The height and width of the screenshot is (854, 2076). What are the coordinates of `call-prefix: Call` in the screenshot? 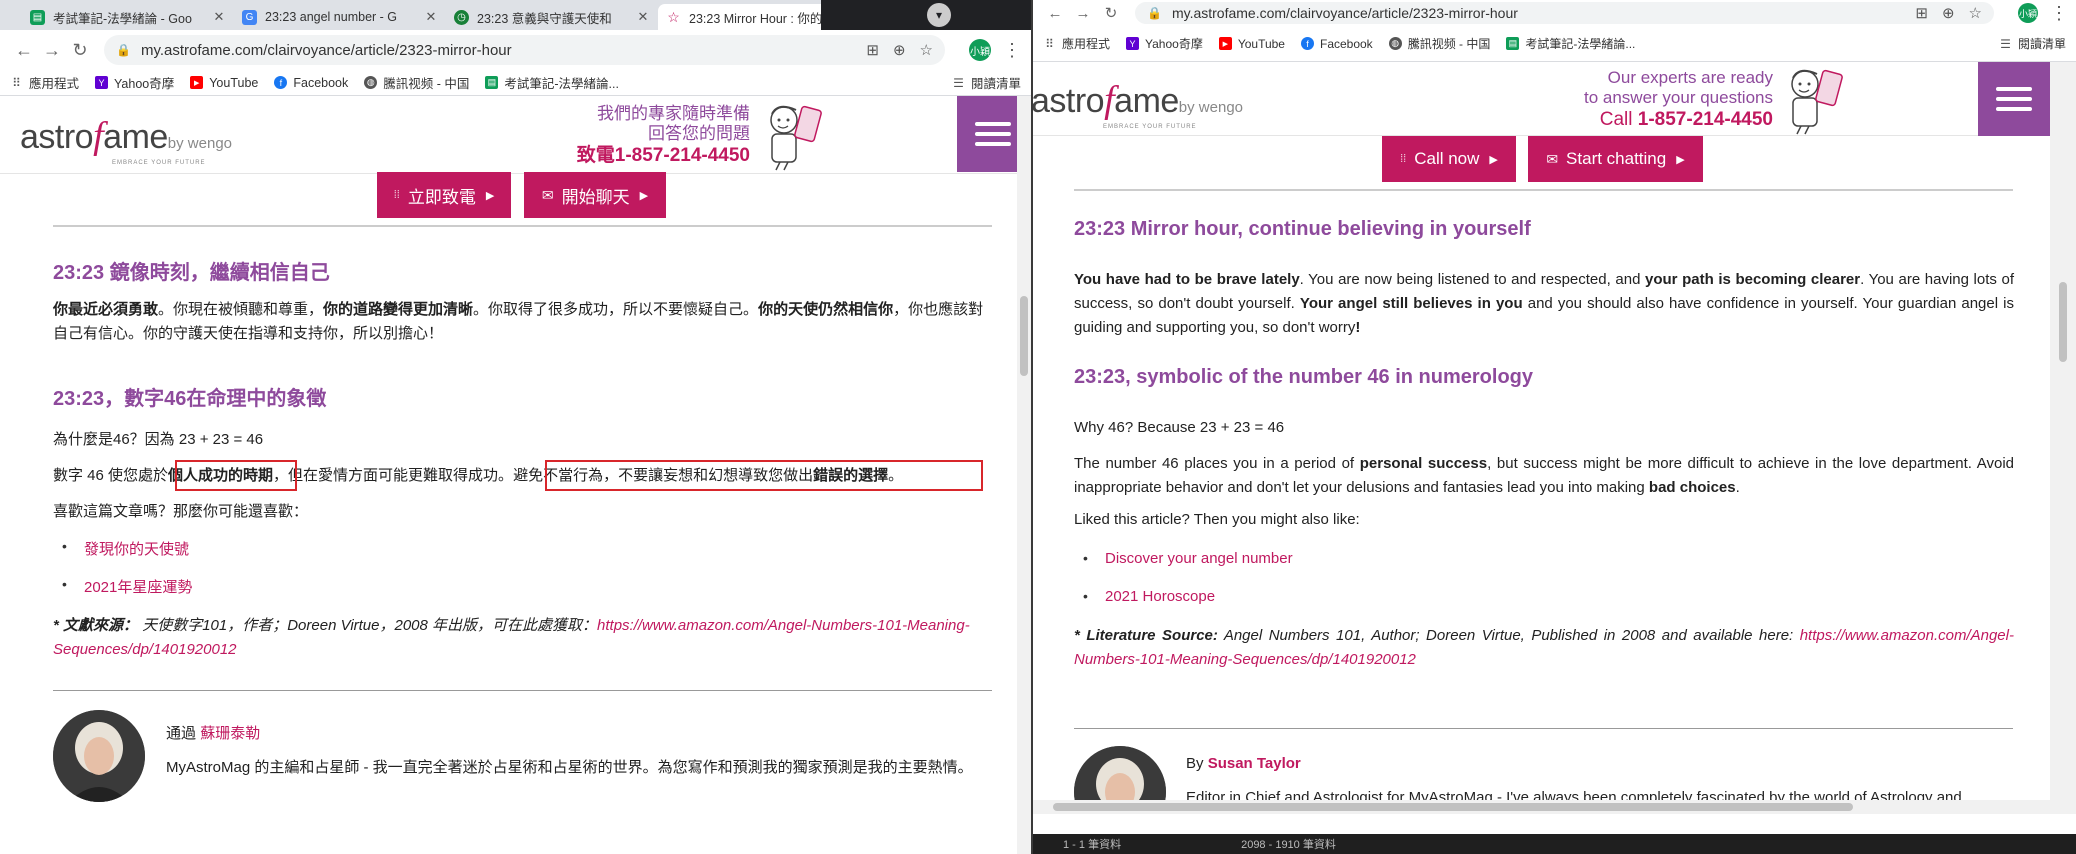 It's located at (1616, 119).